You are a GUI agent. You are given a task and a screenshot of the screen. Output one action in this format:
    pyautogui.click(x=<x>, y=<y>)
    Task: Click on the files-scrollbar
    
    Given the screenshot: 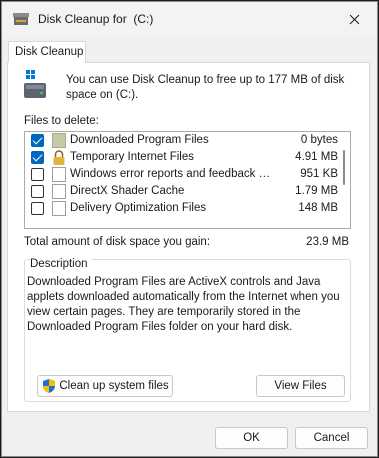 What is the action you would take?
    pyautogui.click(x=344, y=180)
    